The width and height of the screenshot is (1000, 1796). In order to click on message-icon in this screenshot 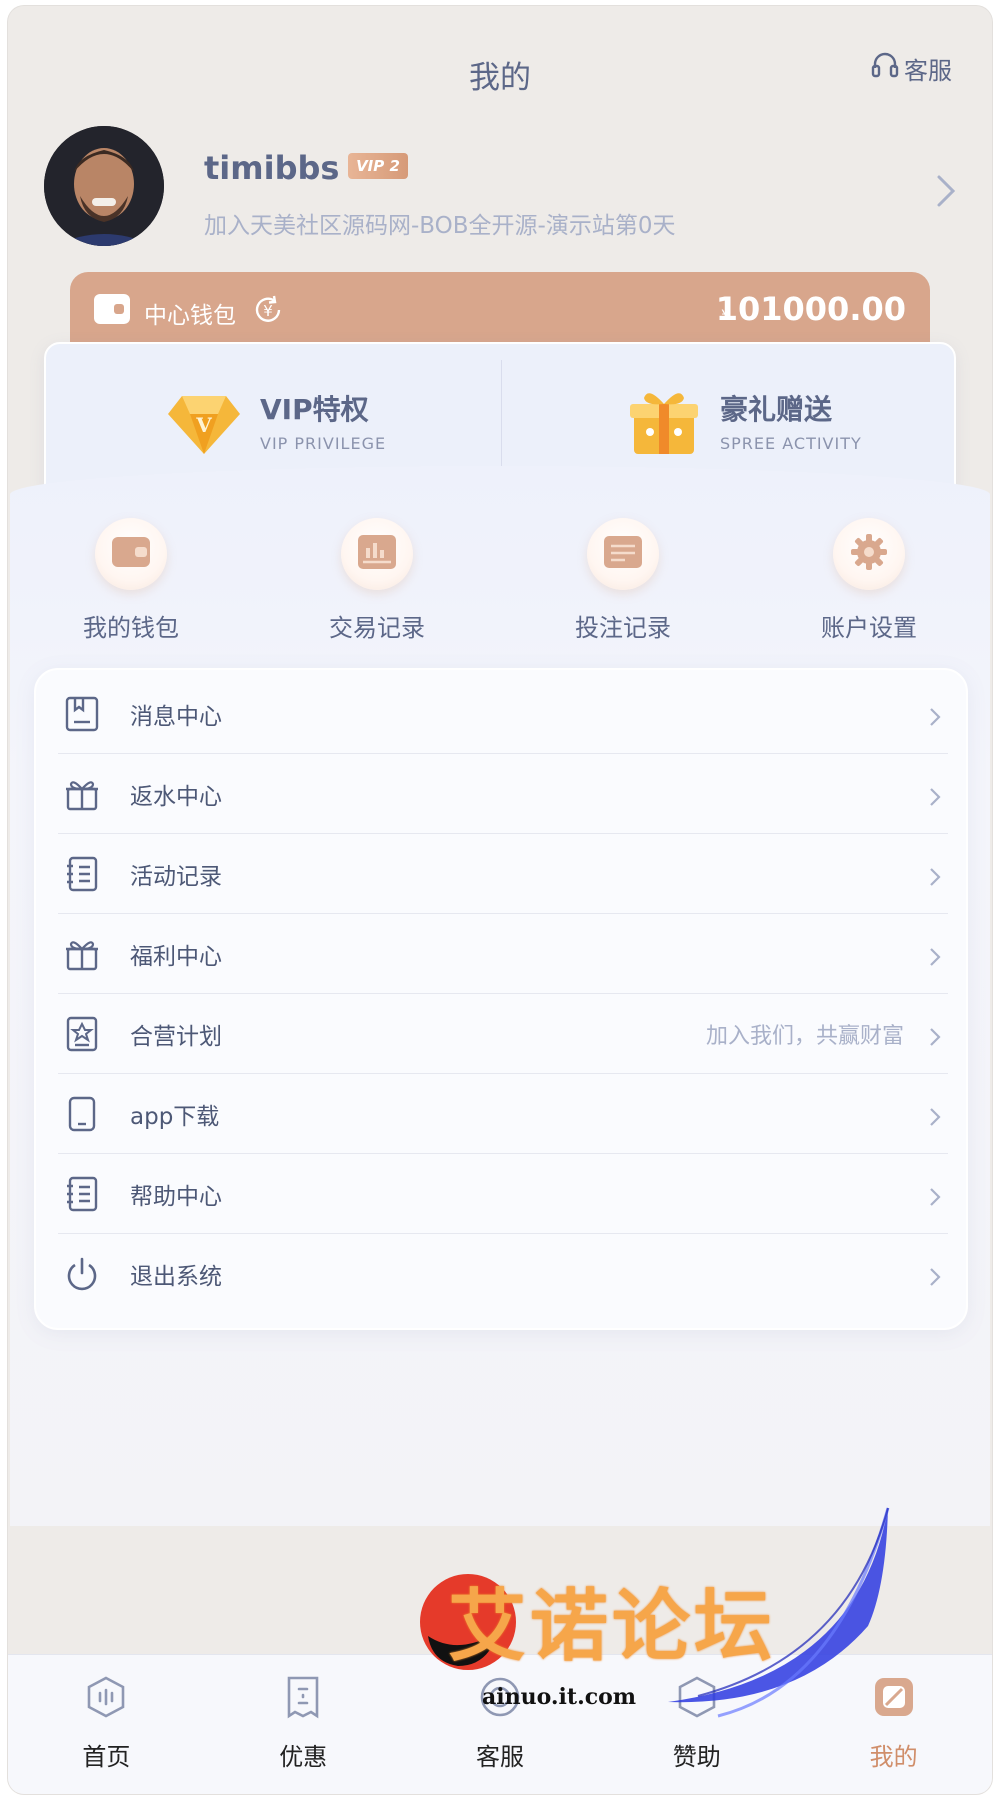, I will do `click(82, 714)`.